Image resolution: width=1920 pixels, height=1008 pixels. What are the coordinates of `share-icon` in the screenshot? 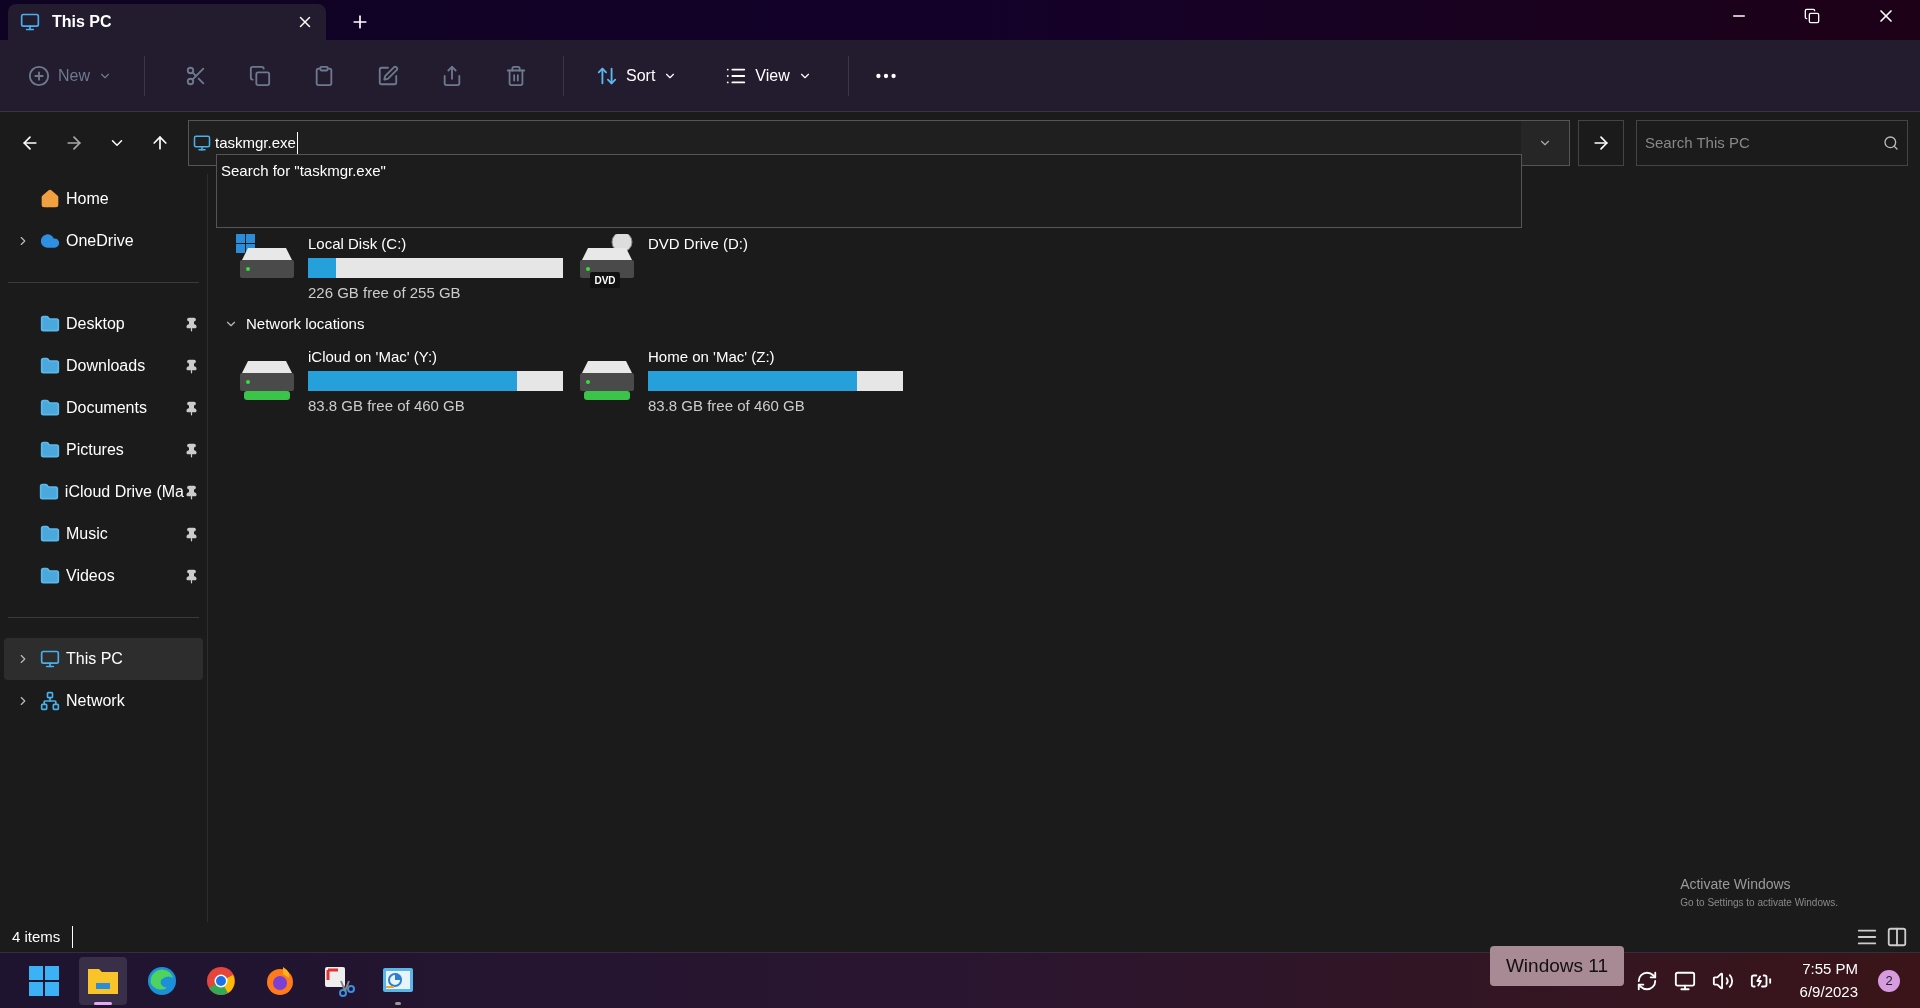 It's located at (452, 75).